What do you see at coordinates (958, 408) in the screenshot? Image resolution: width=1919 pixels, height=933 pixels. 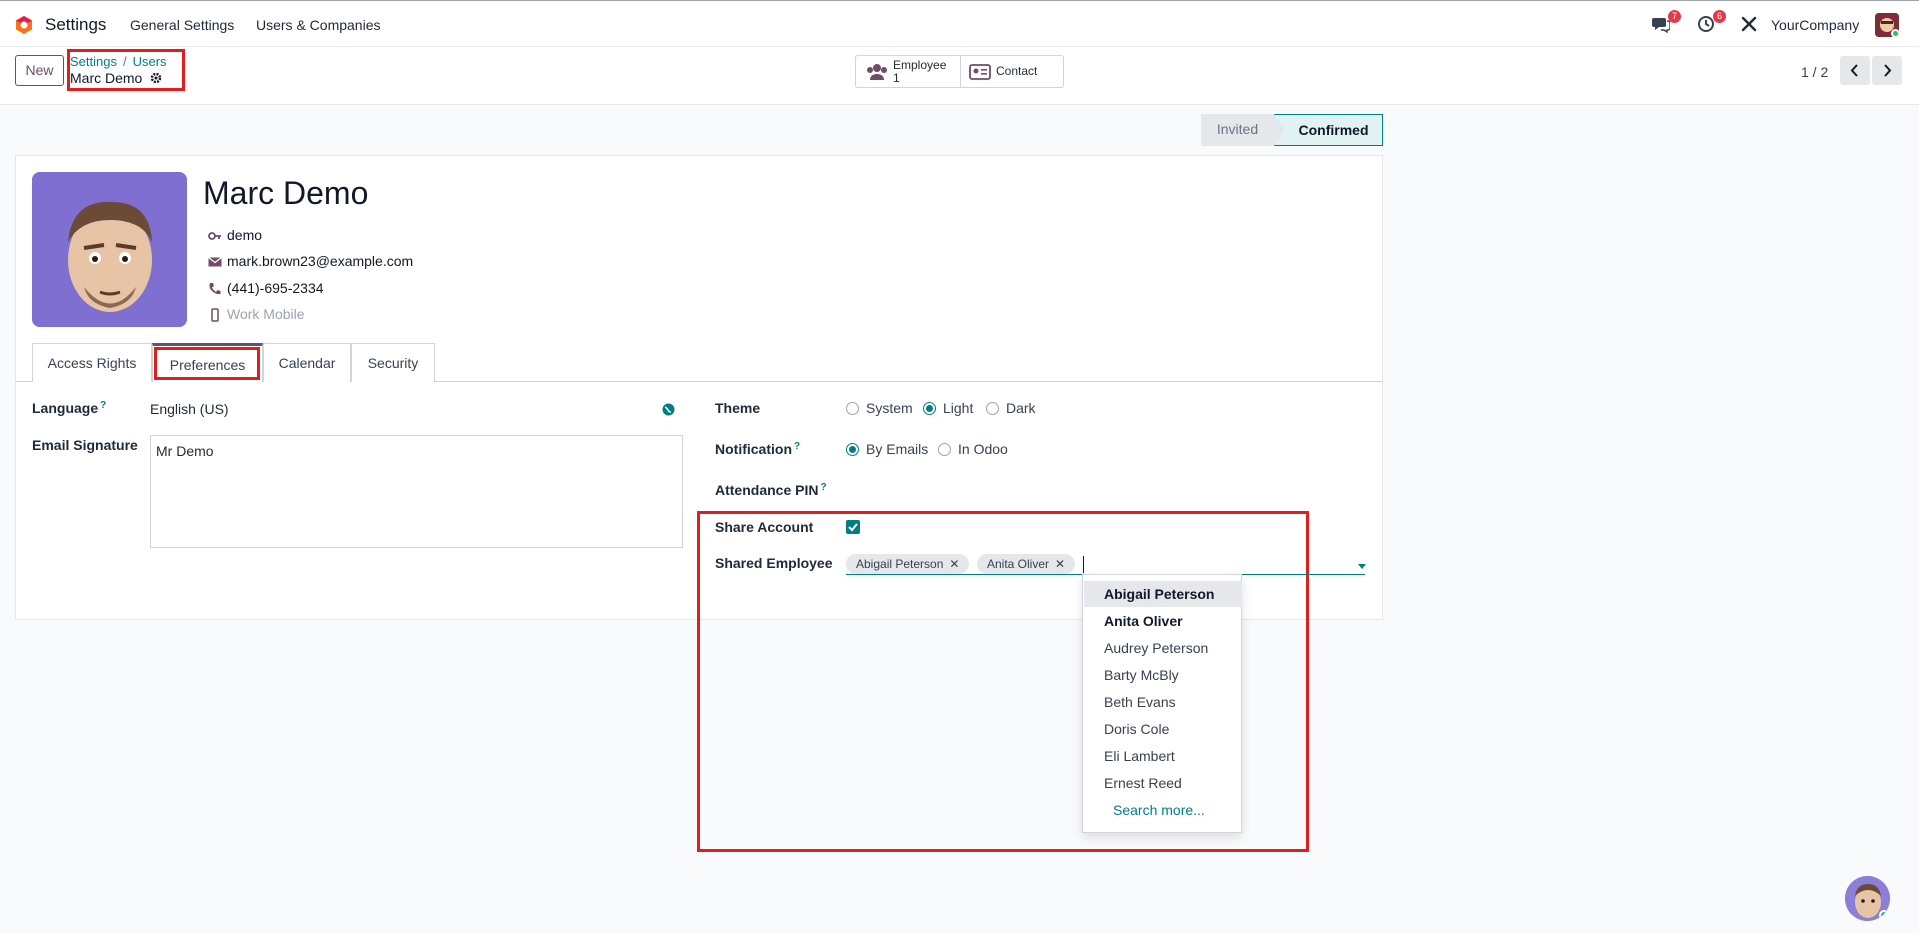 I see `theme-light-label: Light` at bounding box center [958, 408].